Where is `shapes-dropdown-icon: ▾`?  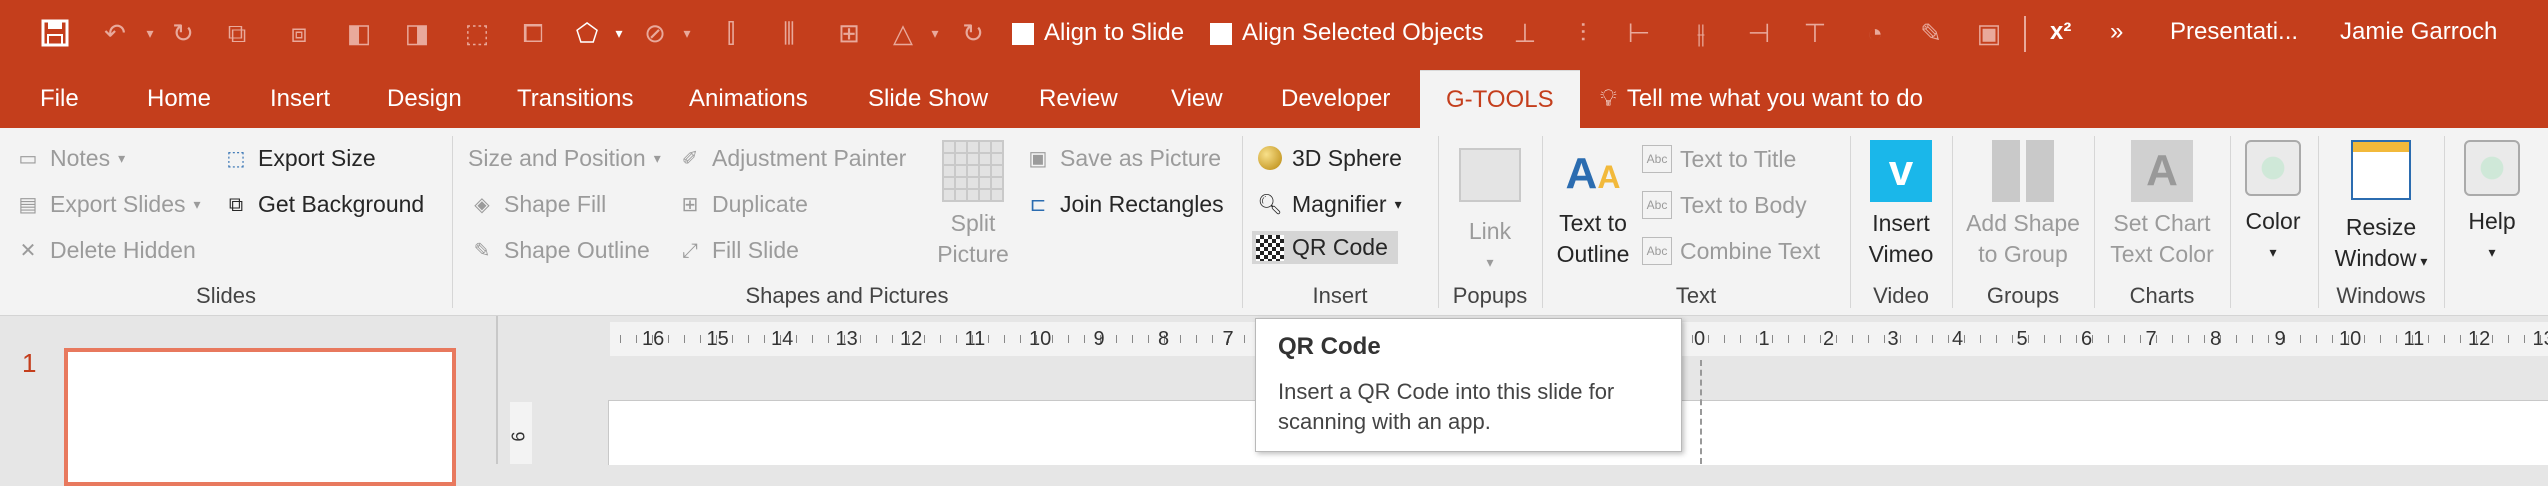 shapes-dropdown-icon: ▾ is located at coordinates (619, 33).